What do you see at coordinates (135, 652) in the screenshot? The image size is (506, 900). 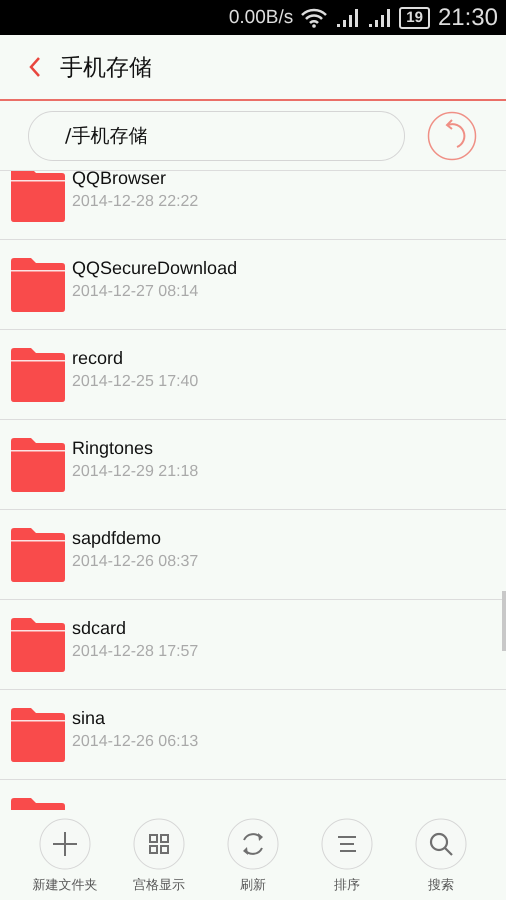 I see `modified-date: 2014-12-28 17:57` at bounding box center [135, 652].